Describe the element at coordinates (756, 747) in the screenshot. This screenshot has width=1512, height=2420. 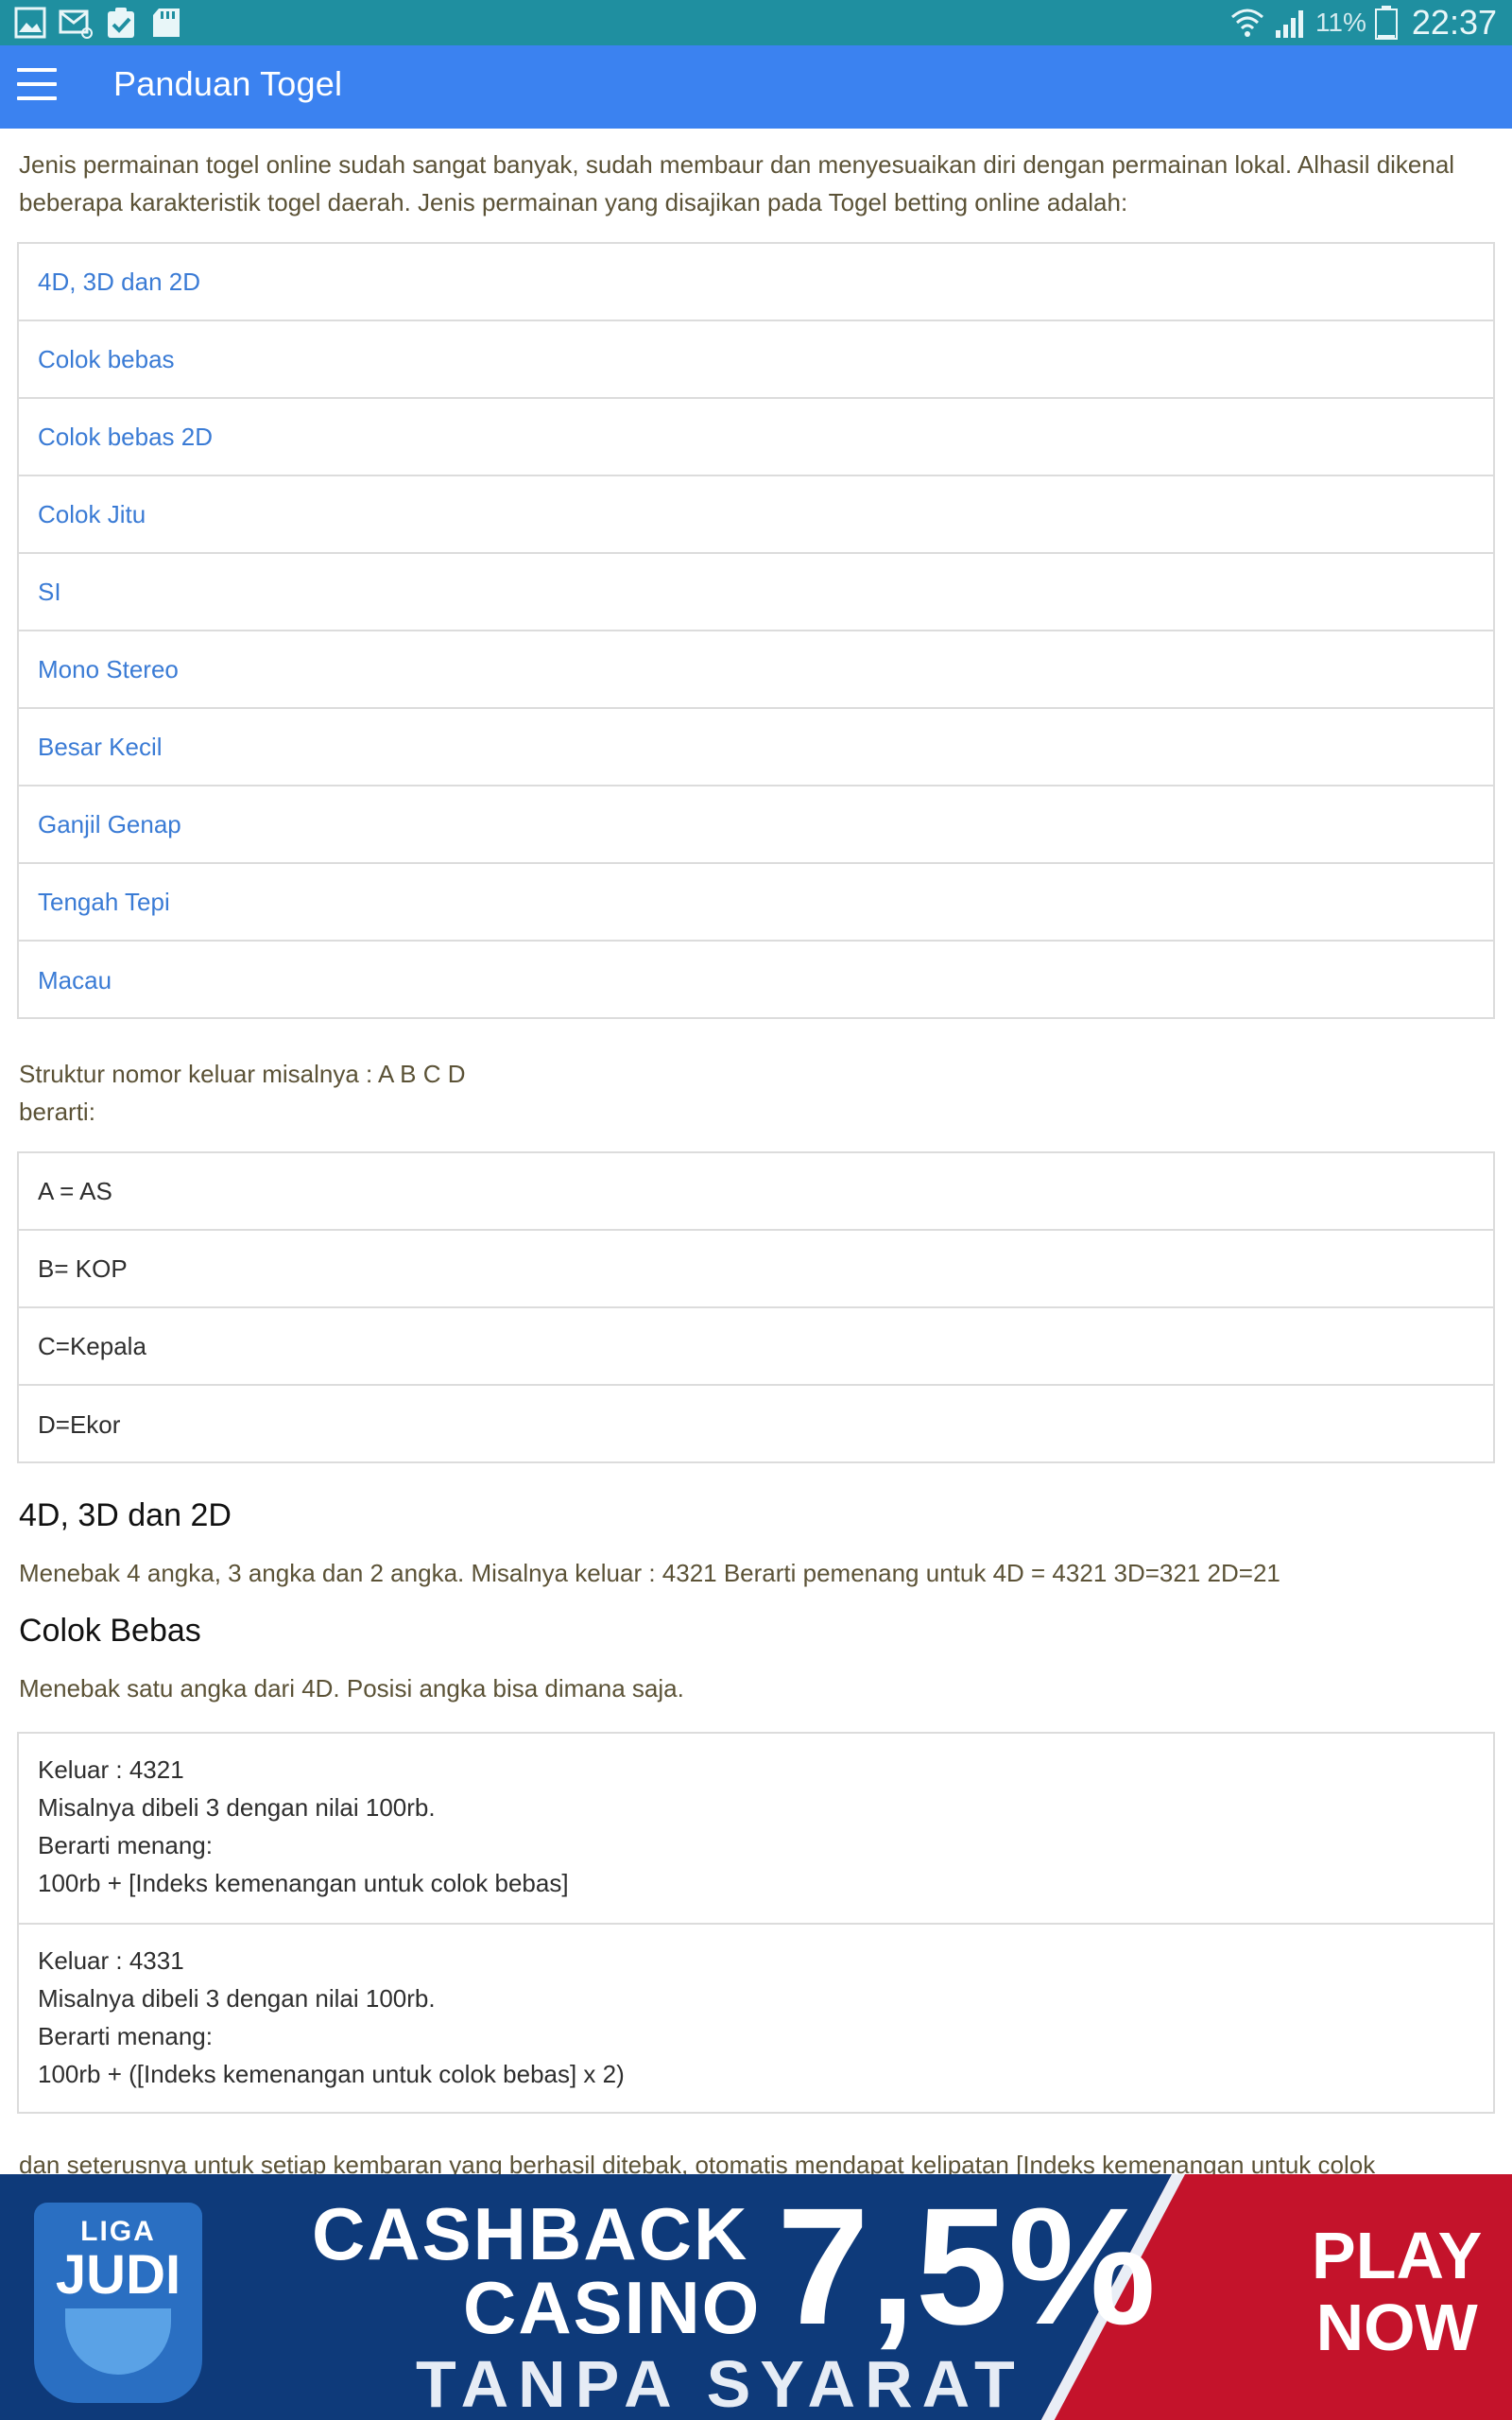
I see `list-item-link: Besar Kecil` at that location.